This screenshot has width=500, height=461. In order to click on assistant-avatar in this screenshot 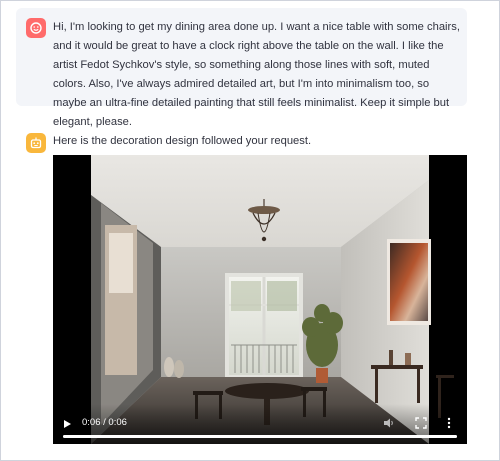, I will do `click(36, 143)`.